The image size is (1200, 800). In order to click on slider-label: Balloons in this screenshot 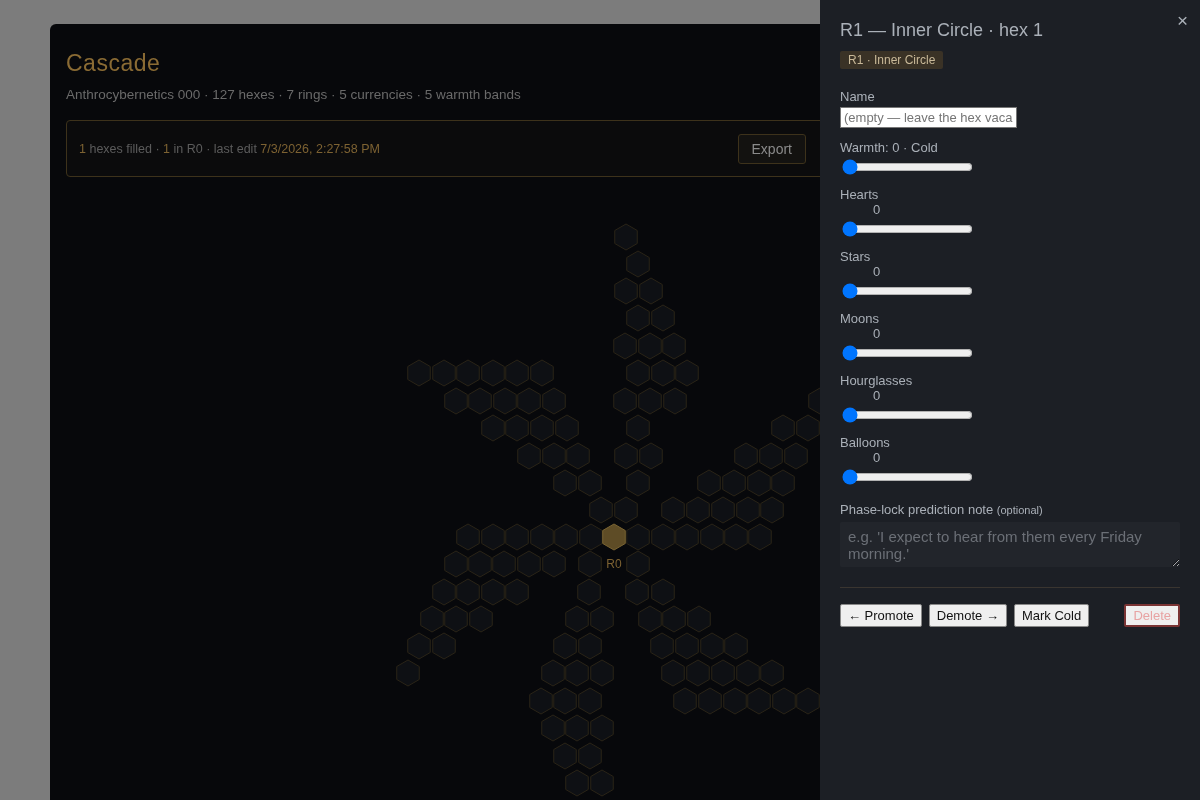, I will do `click(865, 442)`.